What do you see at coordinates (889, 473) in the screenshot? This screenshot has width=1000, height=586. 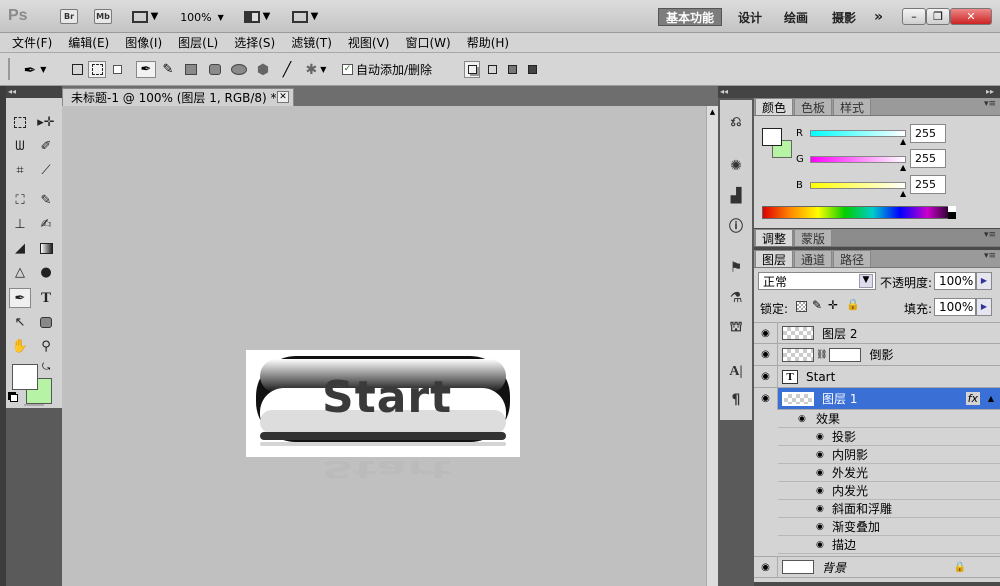 I see `effect-row-outer-glow: ◉ 外发光` at bounding box center [889, 473].